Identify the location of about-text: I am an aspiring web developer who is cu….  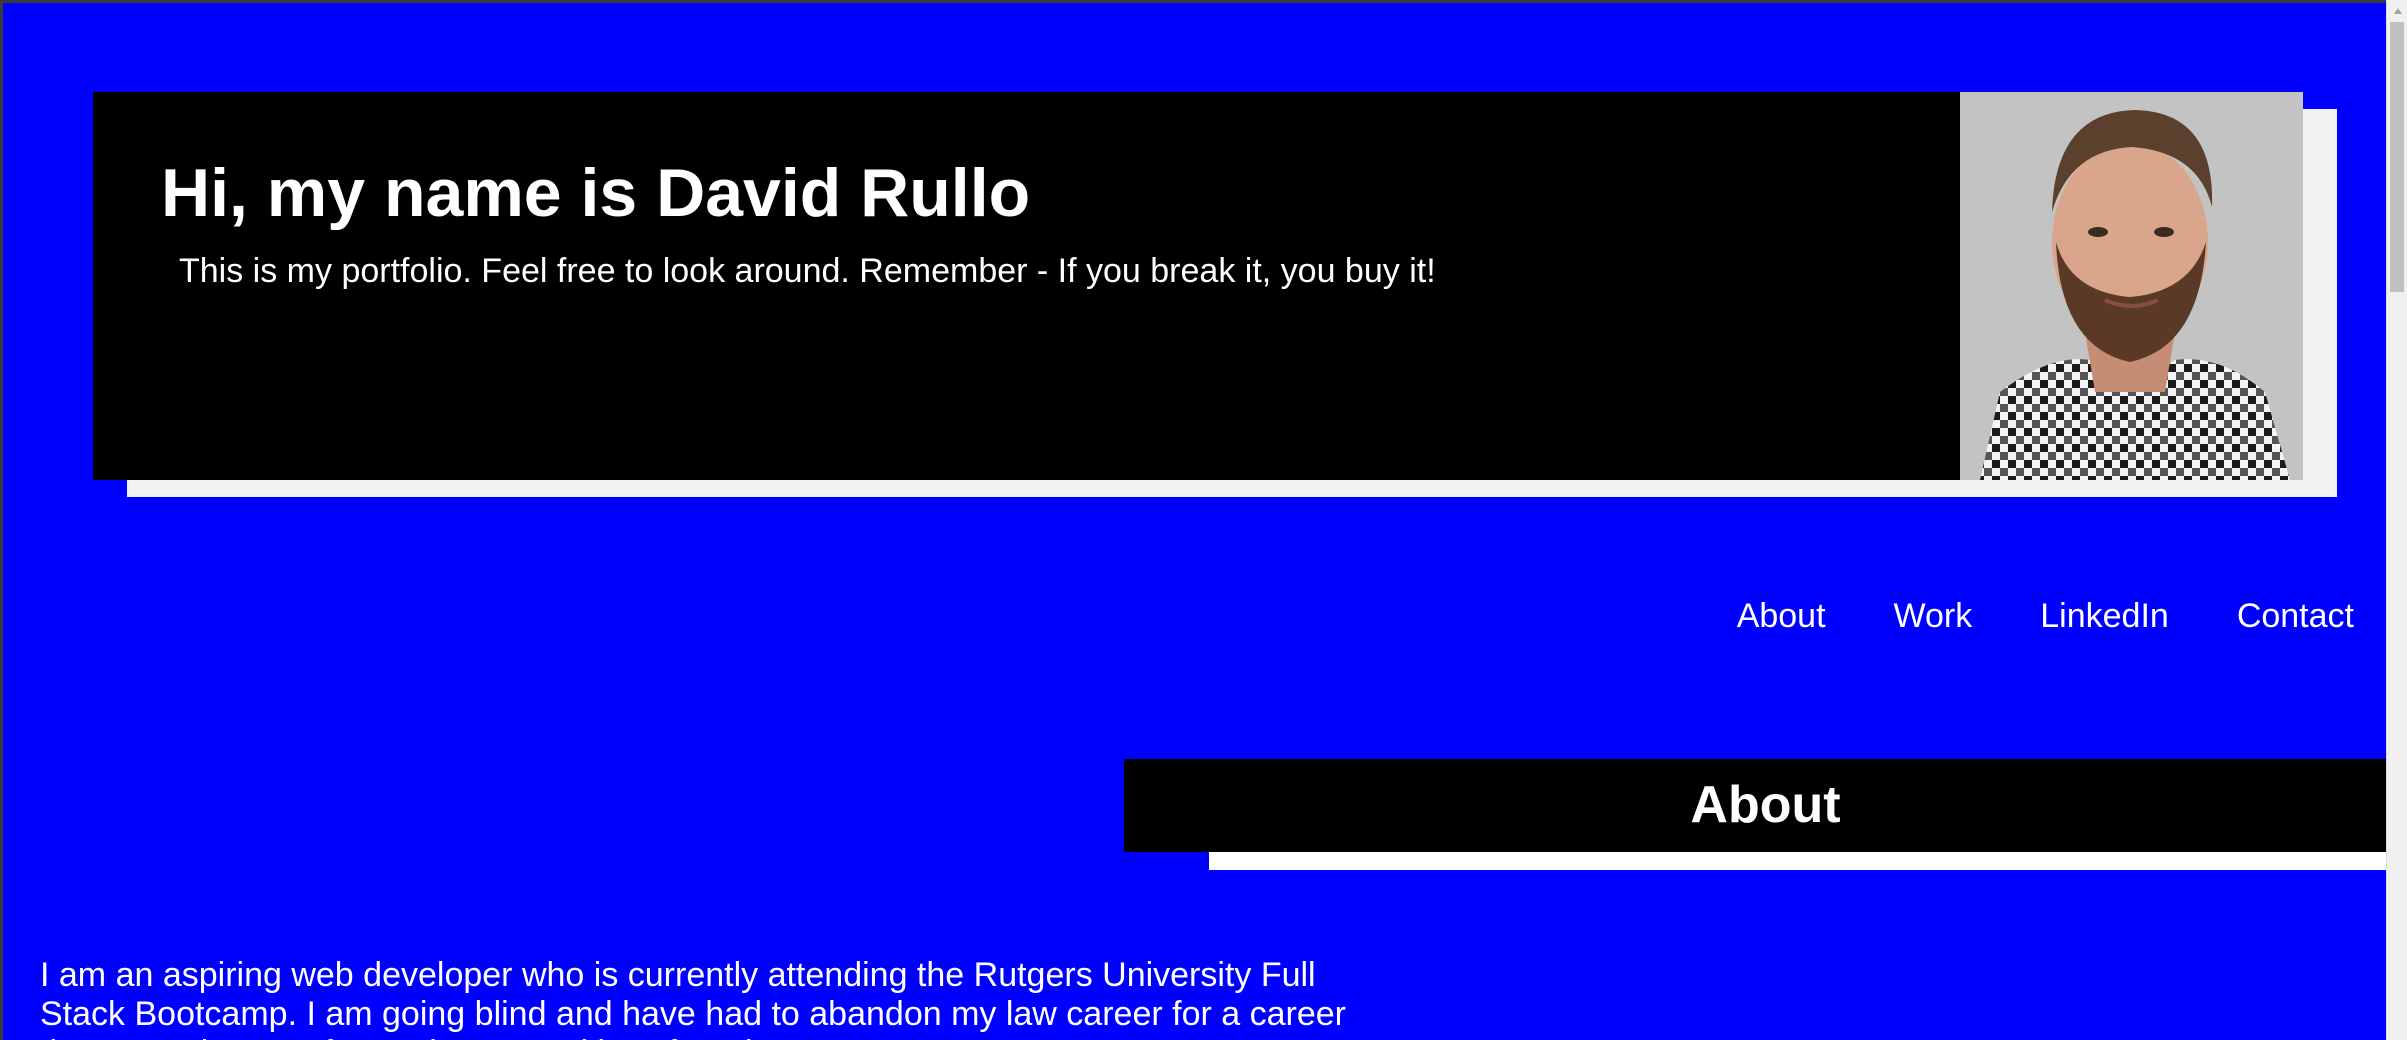
(693, 998).